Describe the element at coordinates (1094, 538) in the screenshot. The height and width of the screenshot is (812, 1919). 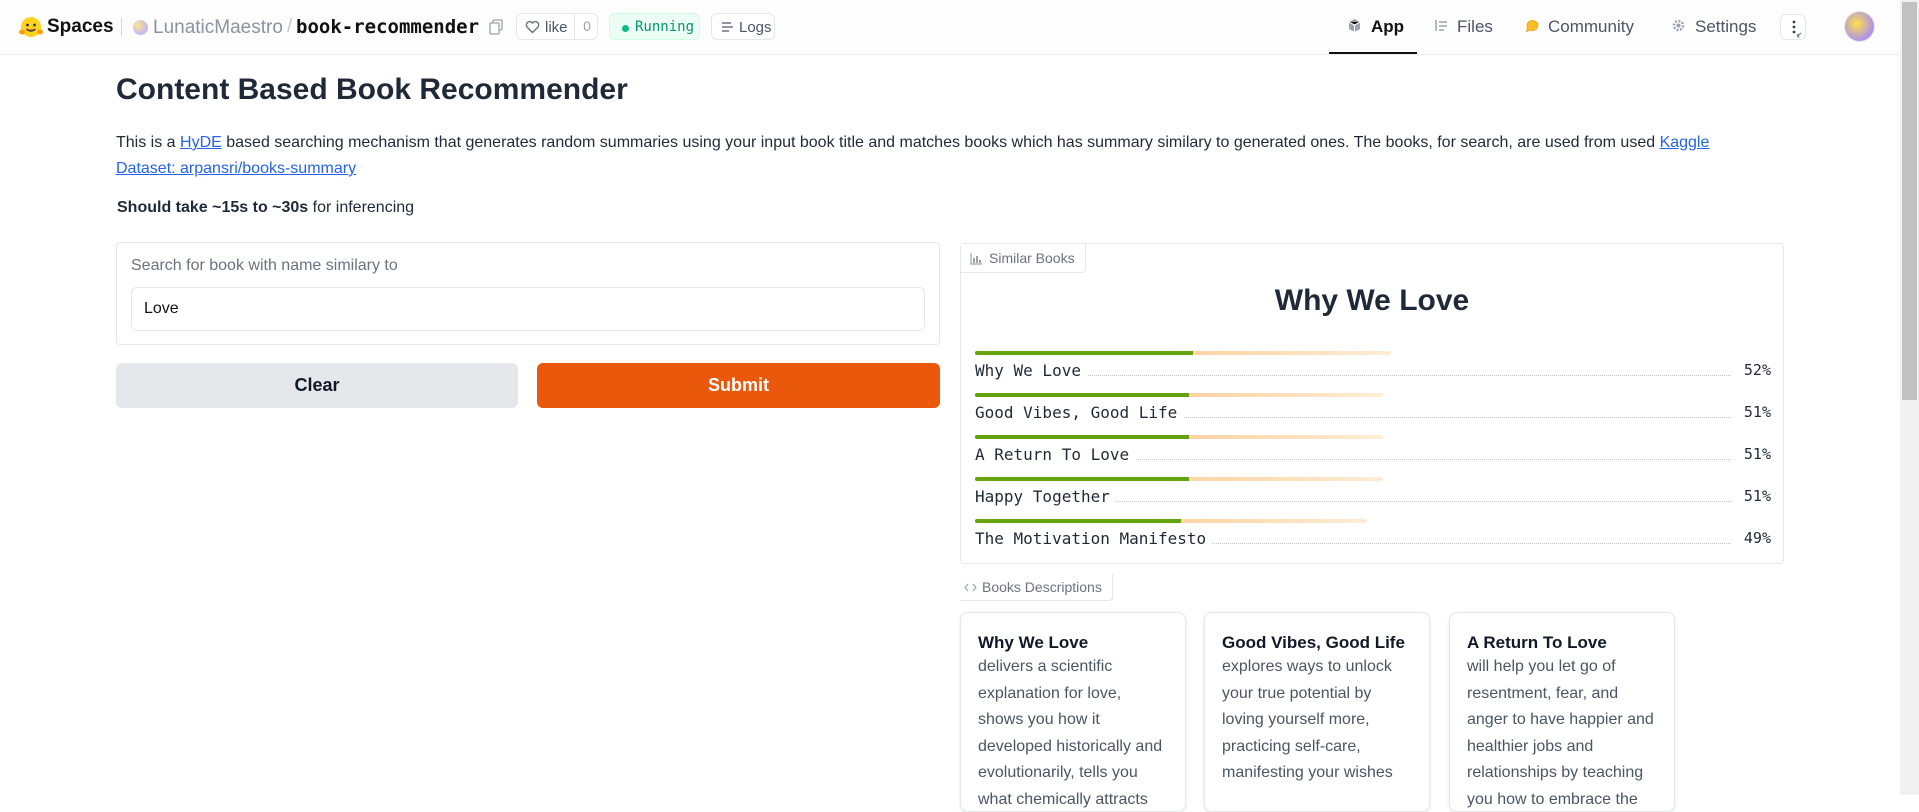
I see `confidence-label: The Motivation Manifesto` at that location.